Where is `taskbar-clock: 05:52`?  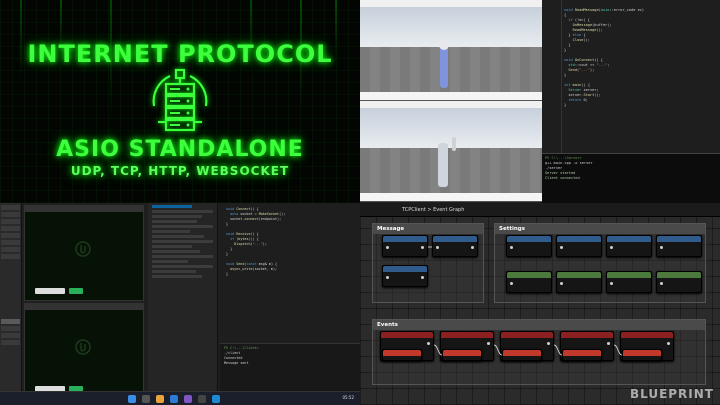
taskbar-clock: 05:52 is located at coordinates (348, 397).